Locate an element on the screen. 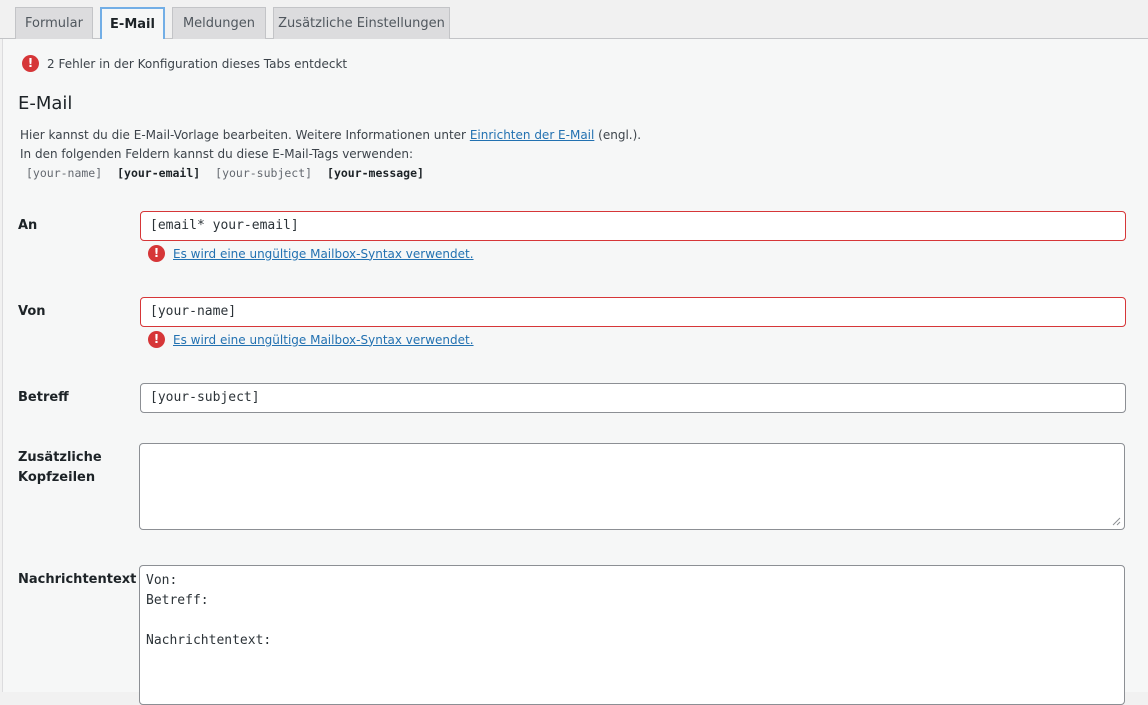  from-label: Von is located at coordinates (32, 311).